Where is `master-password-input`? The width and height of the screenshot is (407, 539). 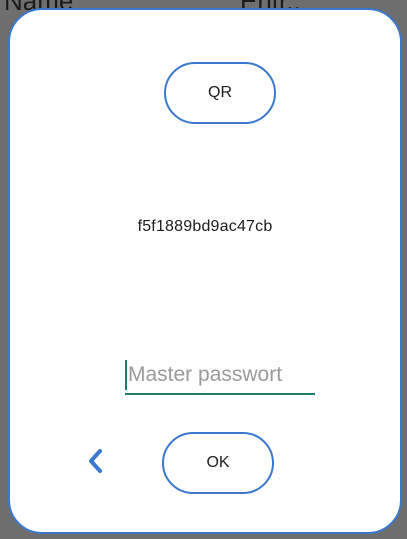
master-password-input is located at coordinates (220, 375).